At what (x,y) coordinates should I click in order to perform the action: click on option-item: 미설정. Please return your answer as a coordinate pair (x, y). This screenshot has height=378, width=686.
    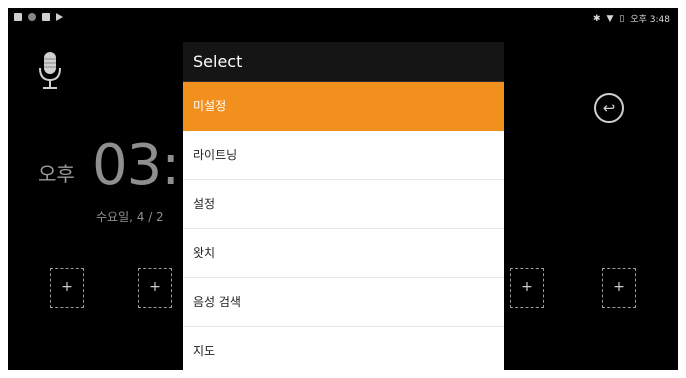
    Looking at the image, I should click on (343, 106).